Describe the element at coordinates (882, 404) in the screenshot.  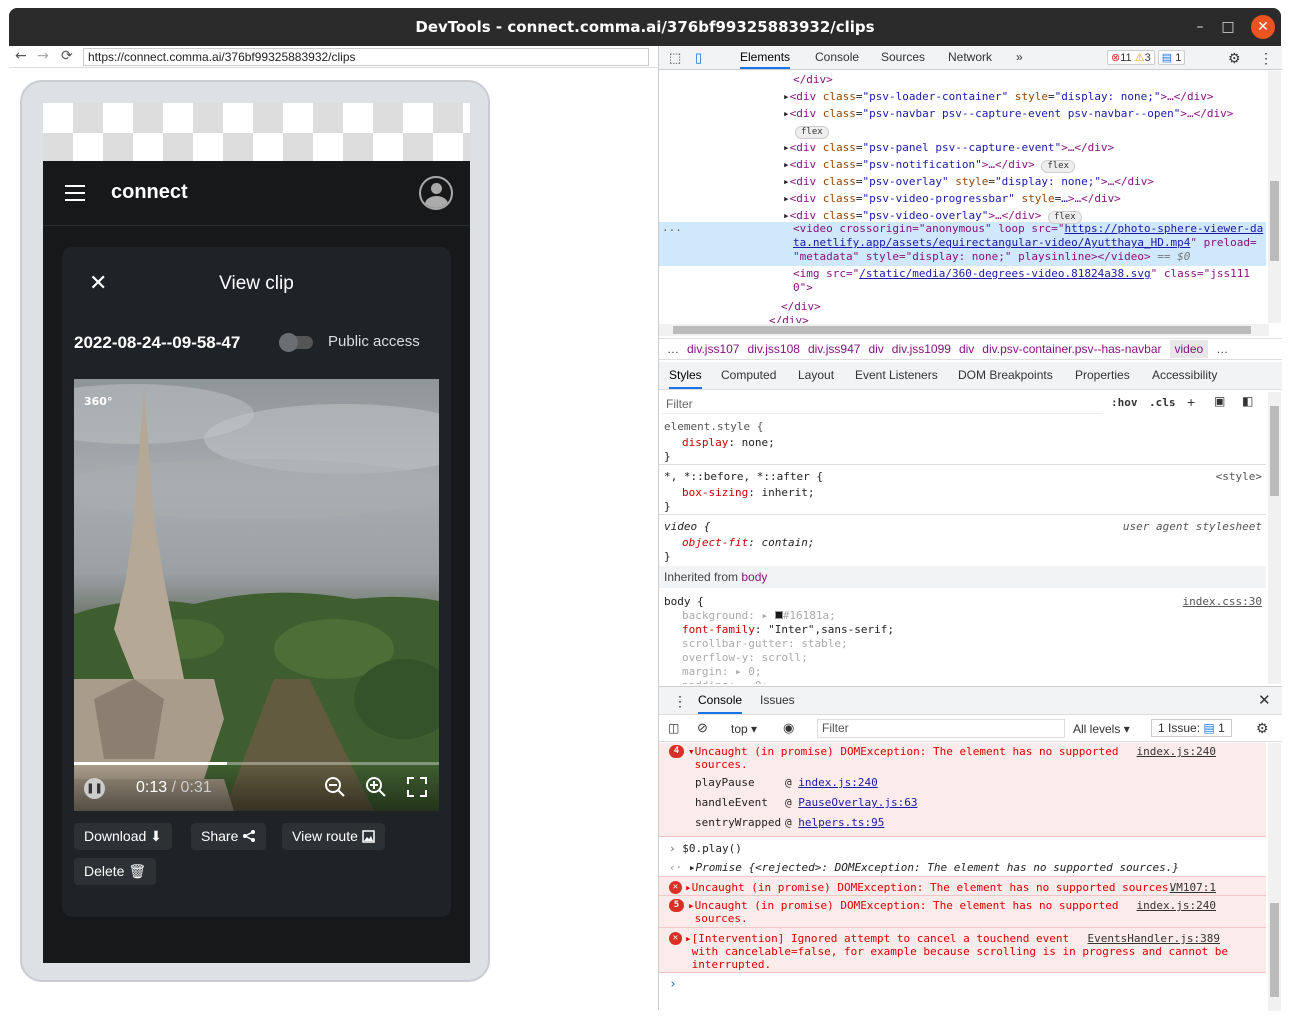
I see `styles-filter-input: Filter` at that location.